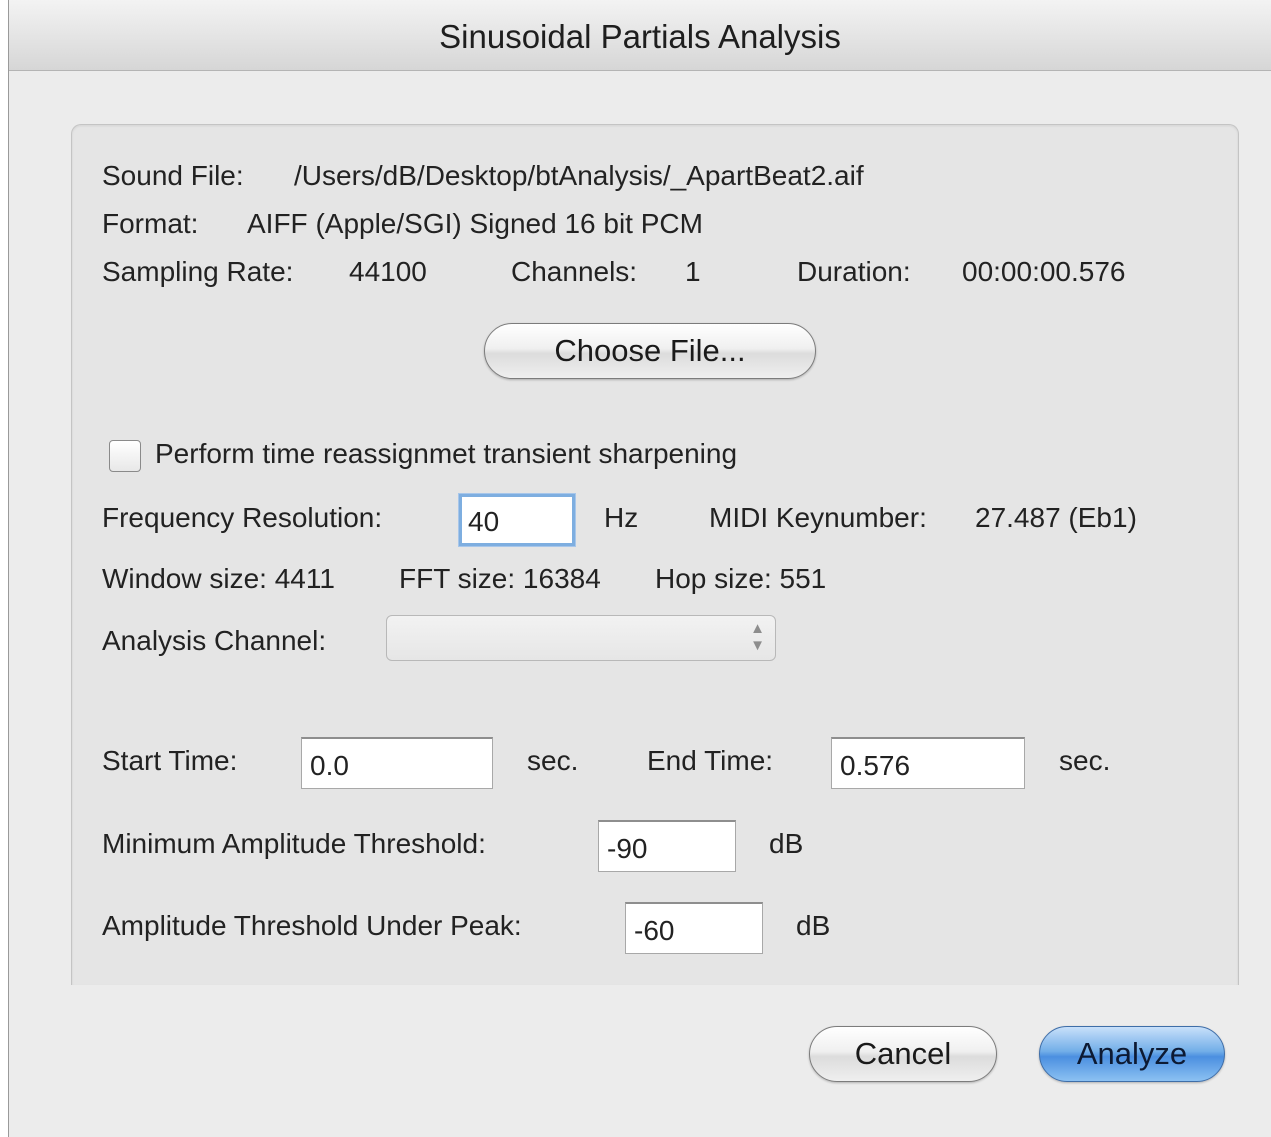  What do you see at coordinates (757, 637) in the screenshot?
I see `updown-arrows-icon: ▲ ▼` at bounding box center [757, 637].